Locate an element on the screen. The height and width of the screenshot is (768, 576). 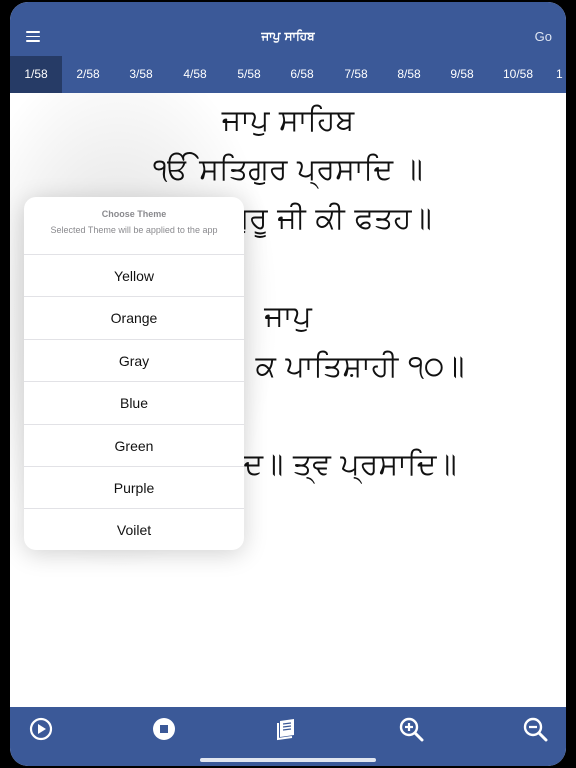
content-line: ਜਾਪੁ ਸਾਹਿਬ is located at coordinates (288, 120).